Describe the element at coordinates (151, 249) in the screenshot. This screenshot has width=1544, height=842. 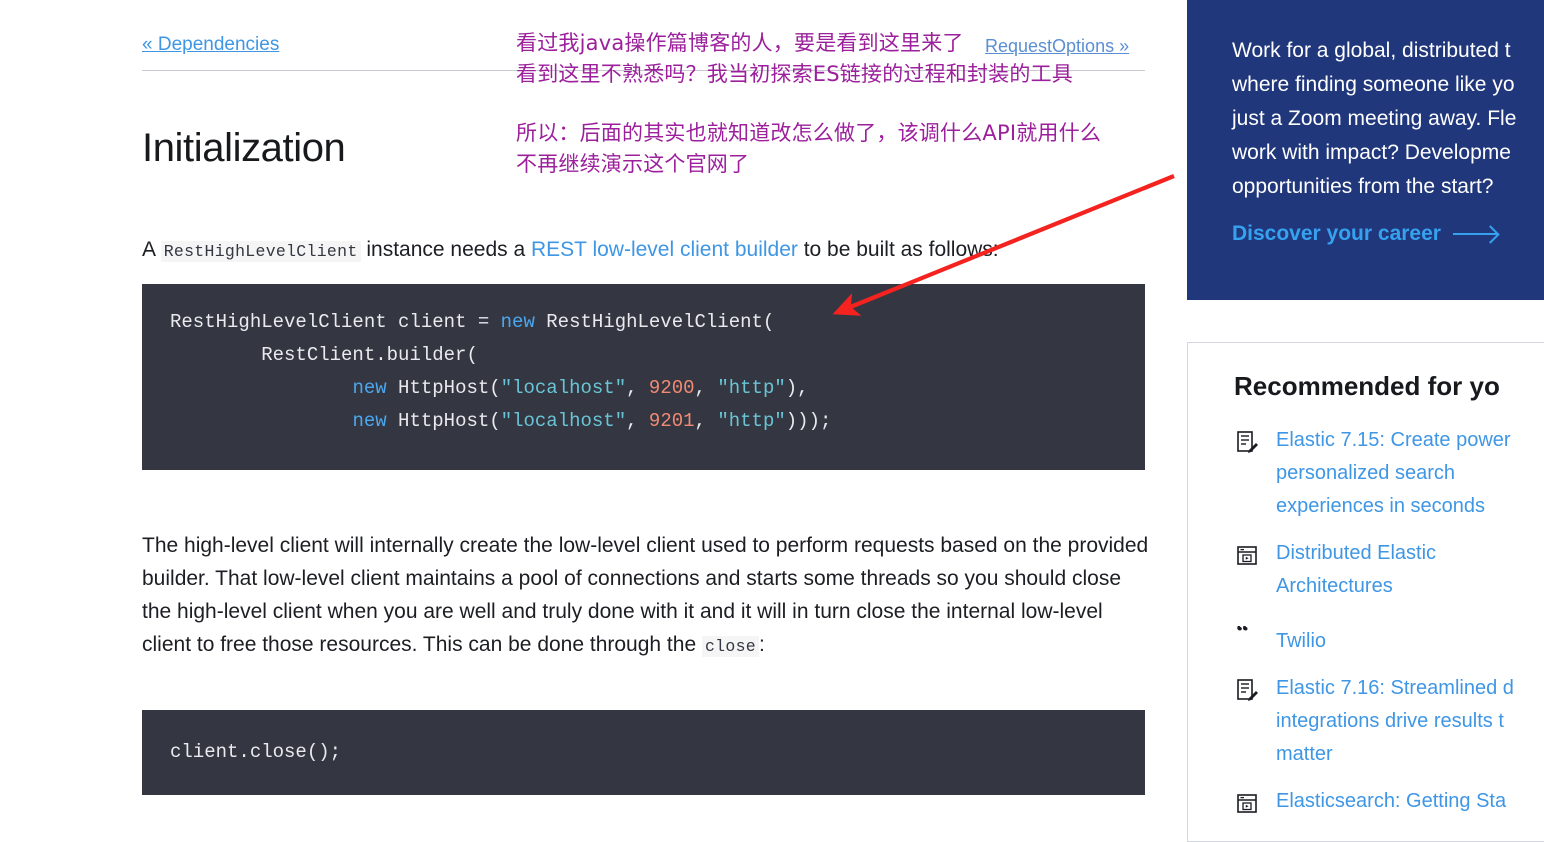
I see `intro-text-before: A` at that location.